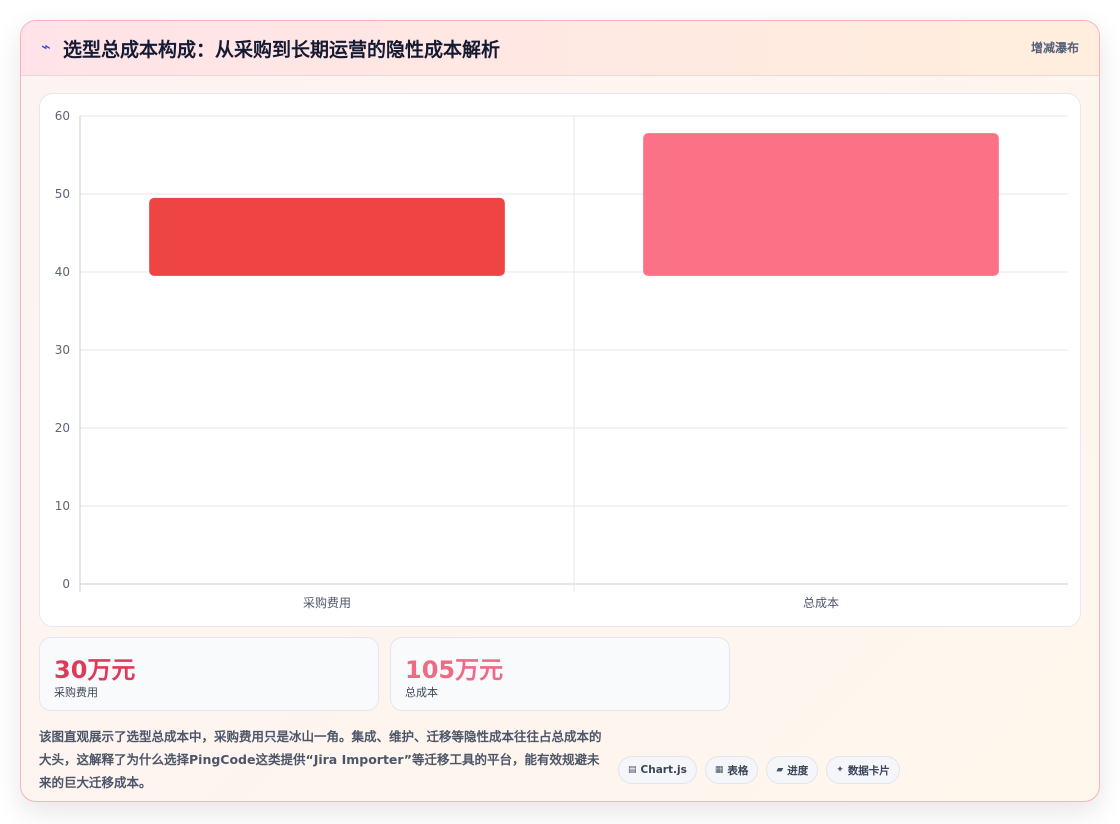 This screenshot has width=1120, height=824. Describe the element at coordinates (560, 674) in the screenshot. I see `stat-card-total-cost: 105万元 总成本` at that location.